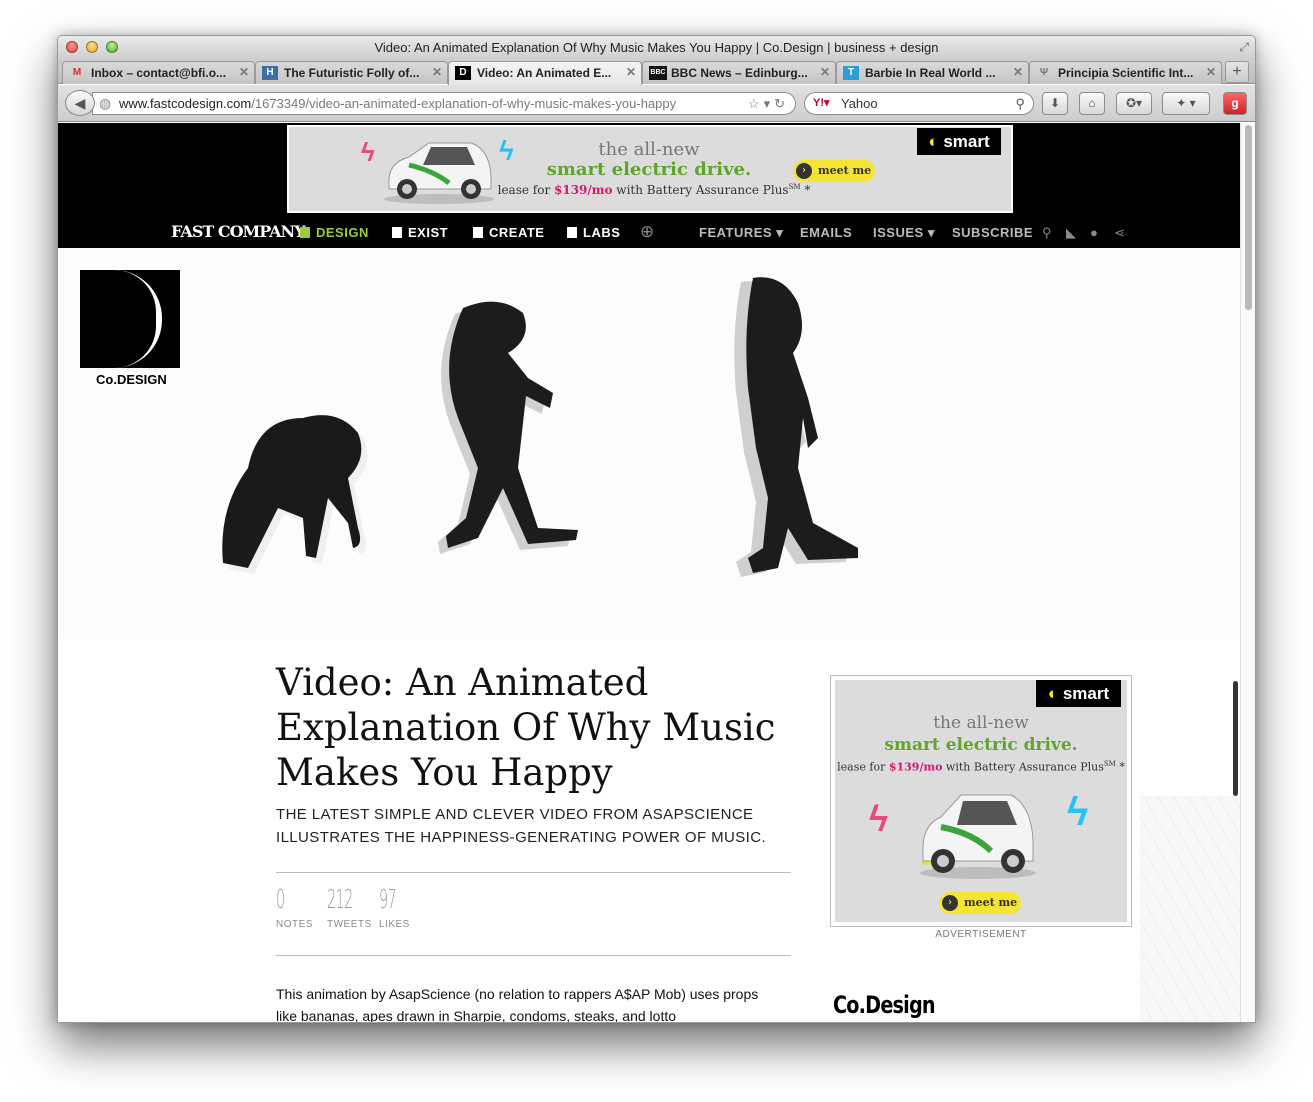 This screenshot has width=1313, height=1102. I want to click on downloads-button: ⬇, so click(1055, 103).